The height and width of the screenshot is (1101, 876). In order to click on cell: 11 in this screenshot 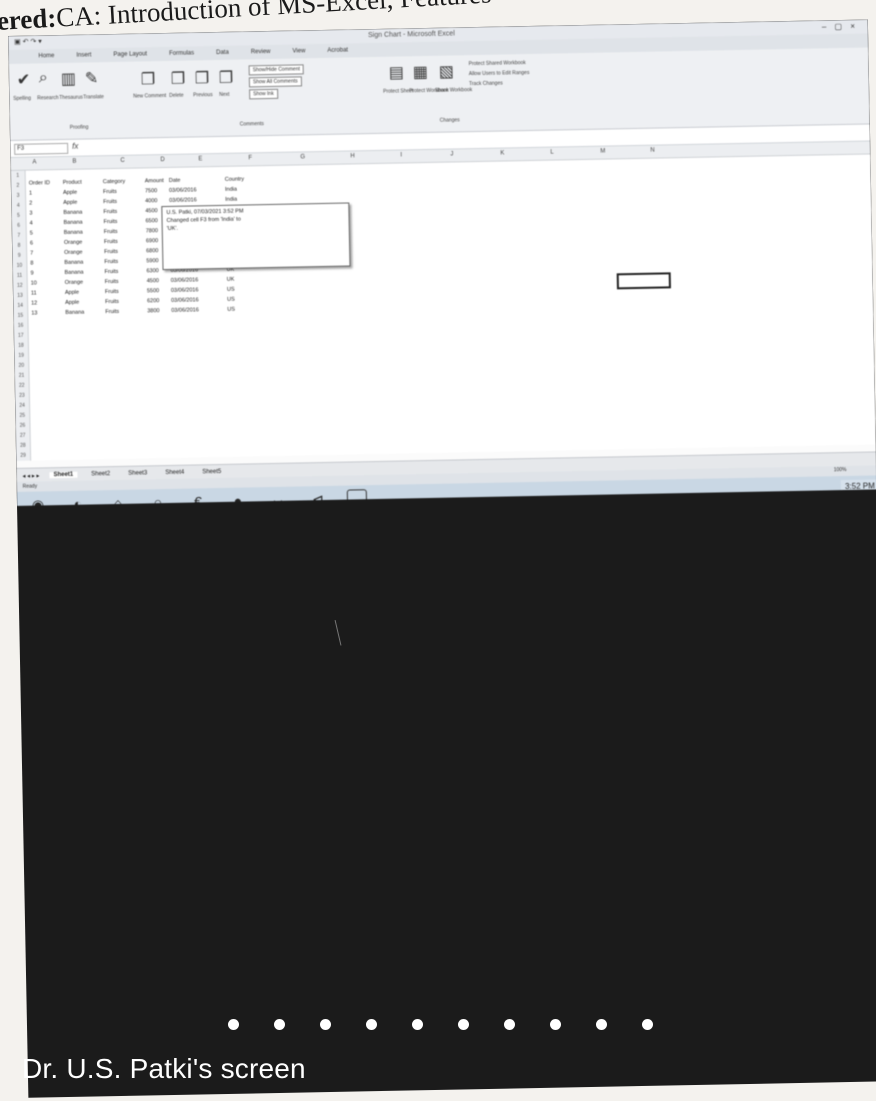, I will do `click(34, 293)`.